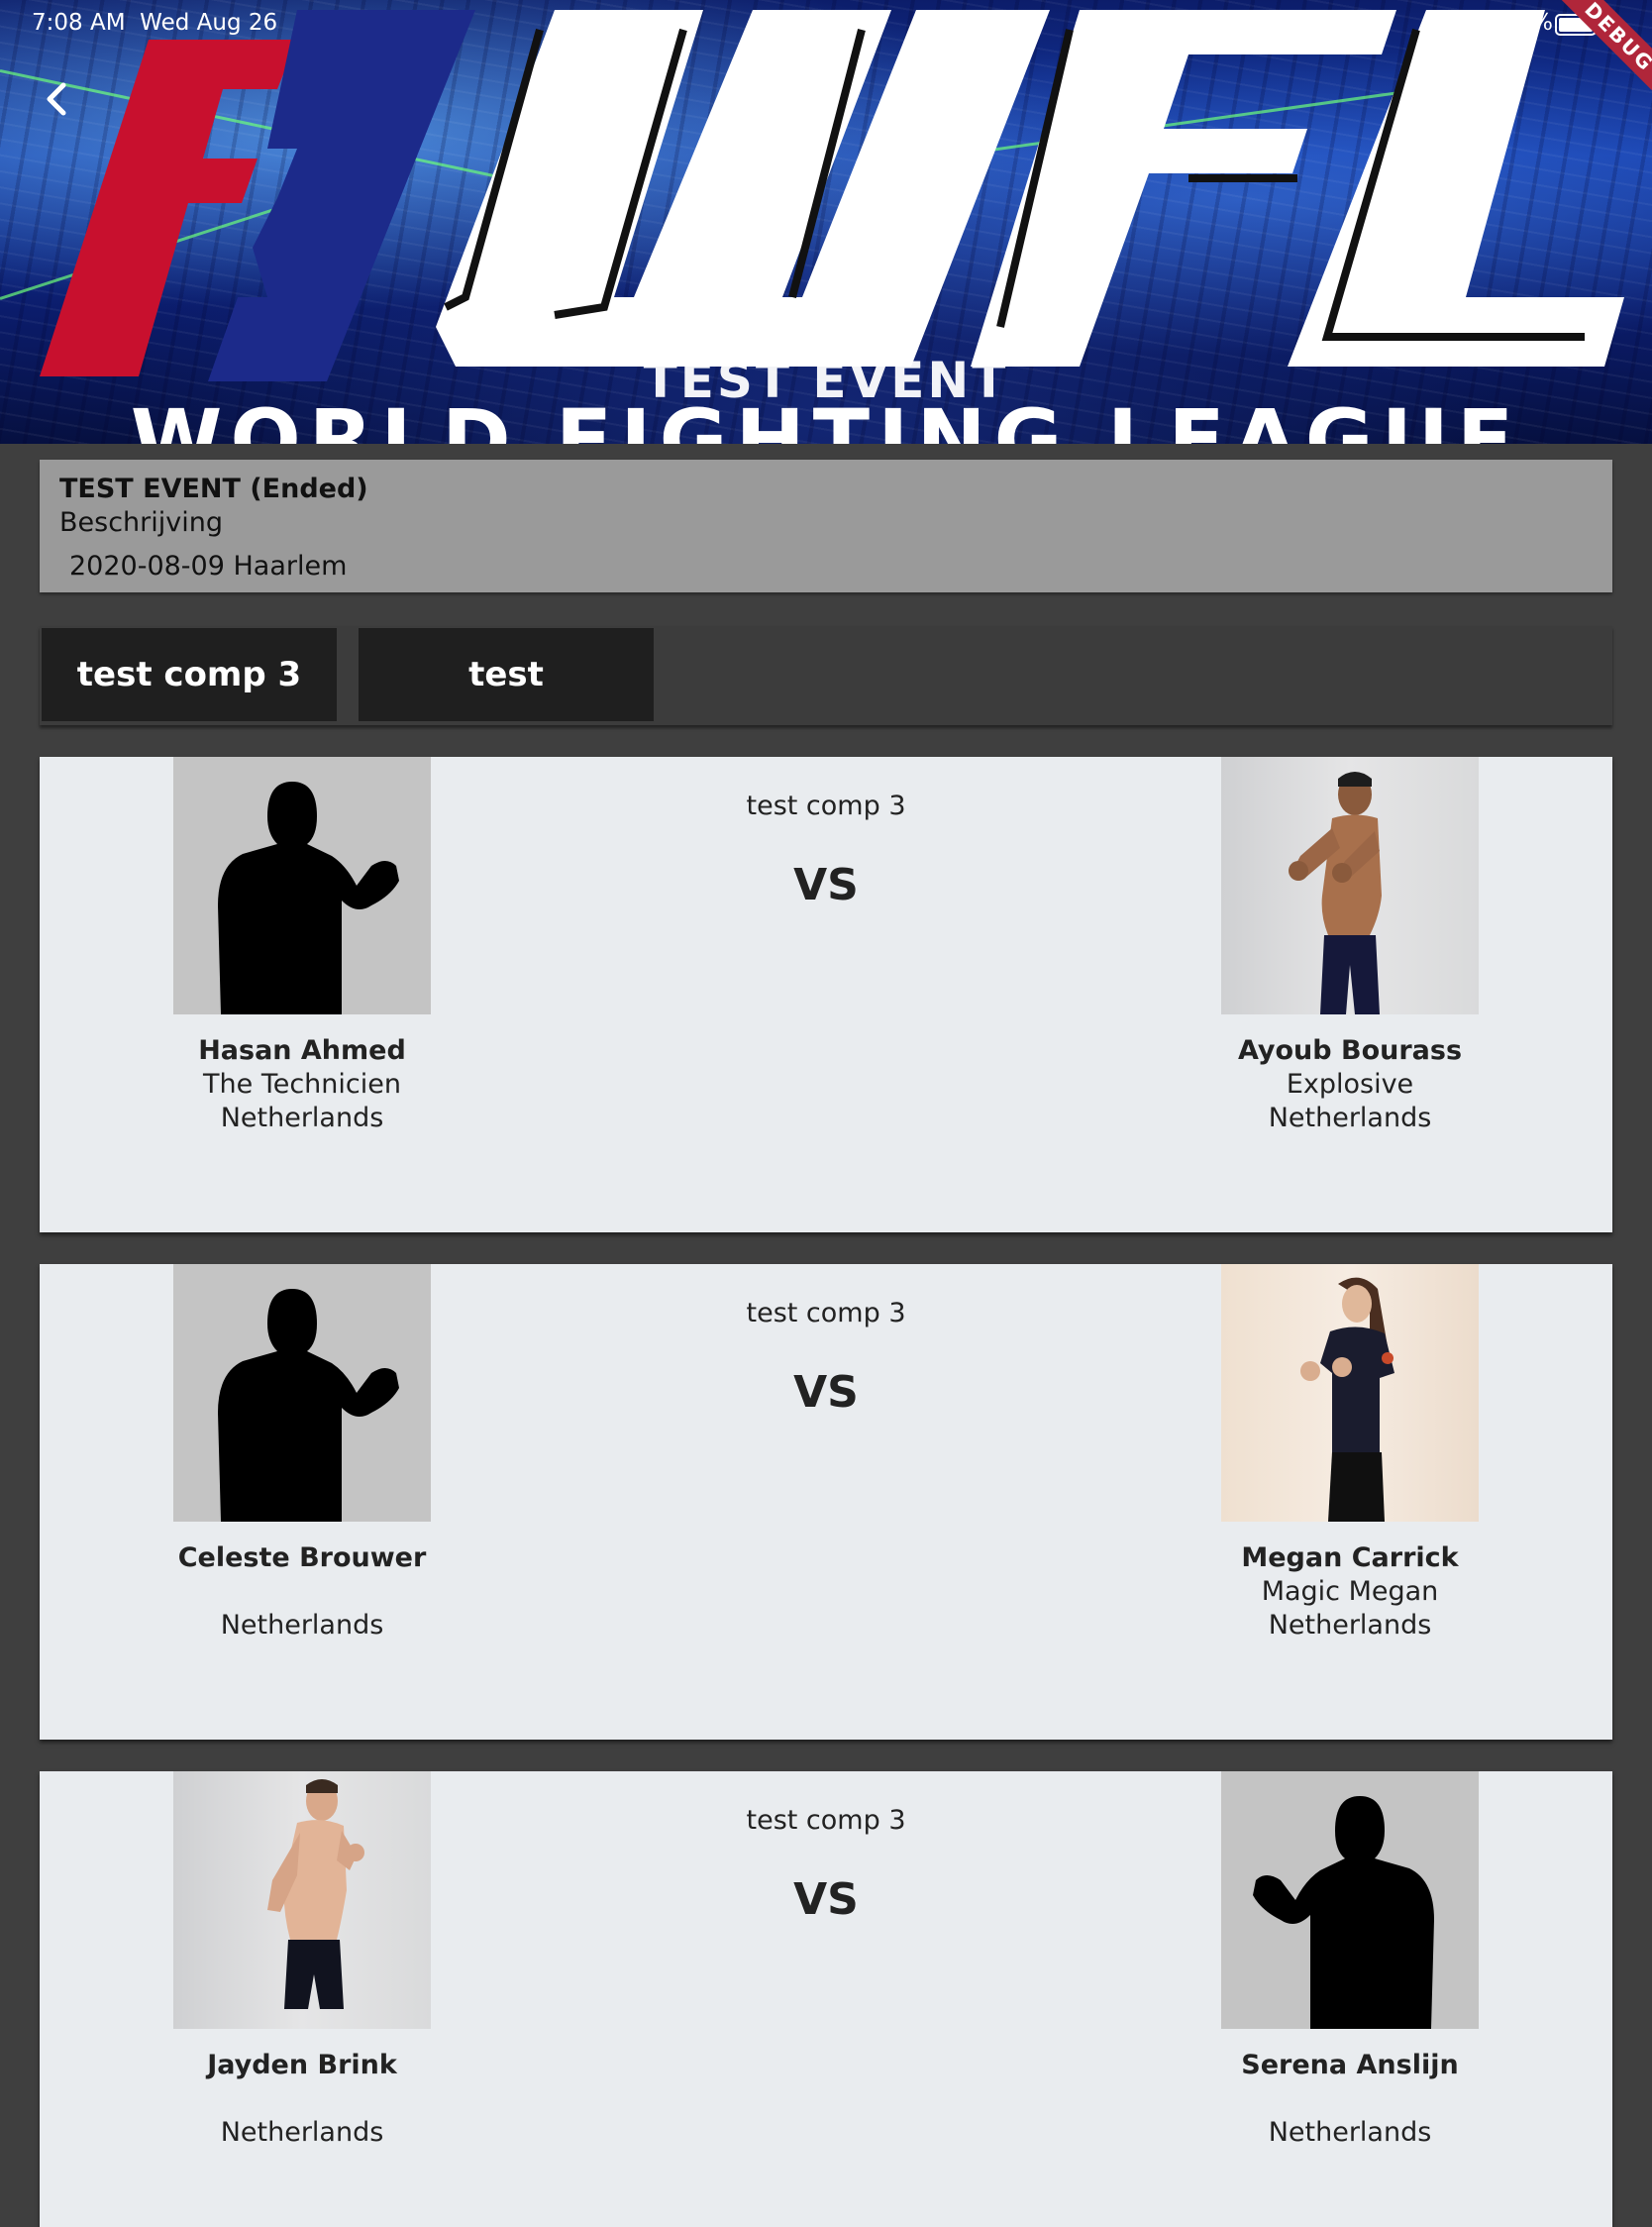 This screenshot has height=2227, width=1652. What do you see at coordinates (826, 418) in the screenshot?
I see `banner-league-name: WORLD FIGHTING LEAGUE` at bounding box center [826, 418].